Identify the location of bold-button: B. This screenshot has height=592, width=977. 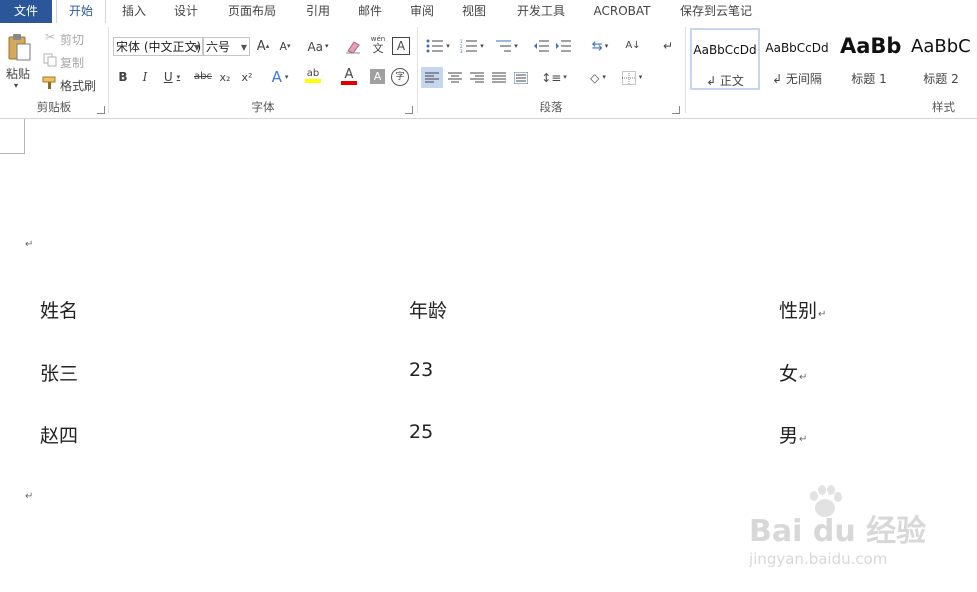
(123, 77).